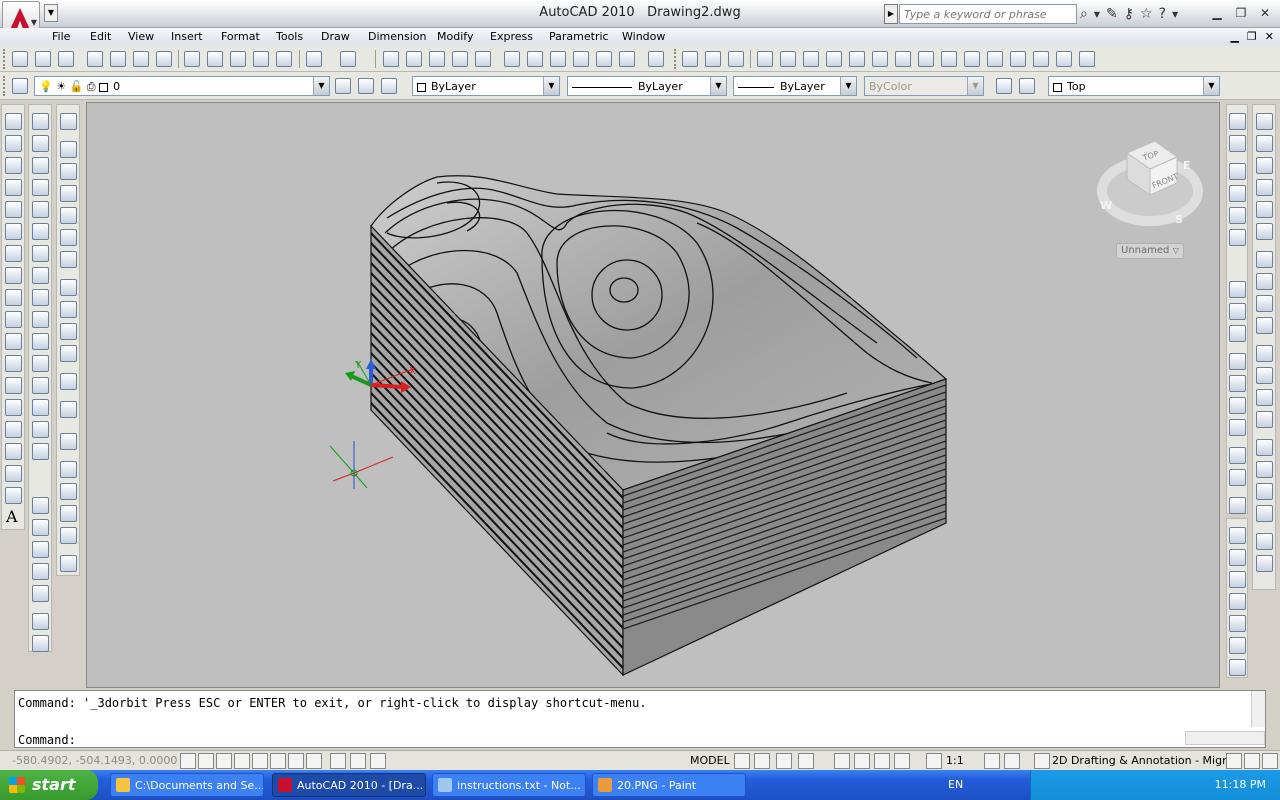 The image size is (1280, 800). Describe the element at coordinates (68, 409) in the screenshot. I see `zoom-camera-icon` at that location.